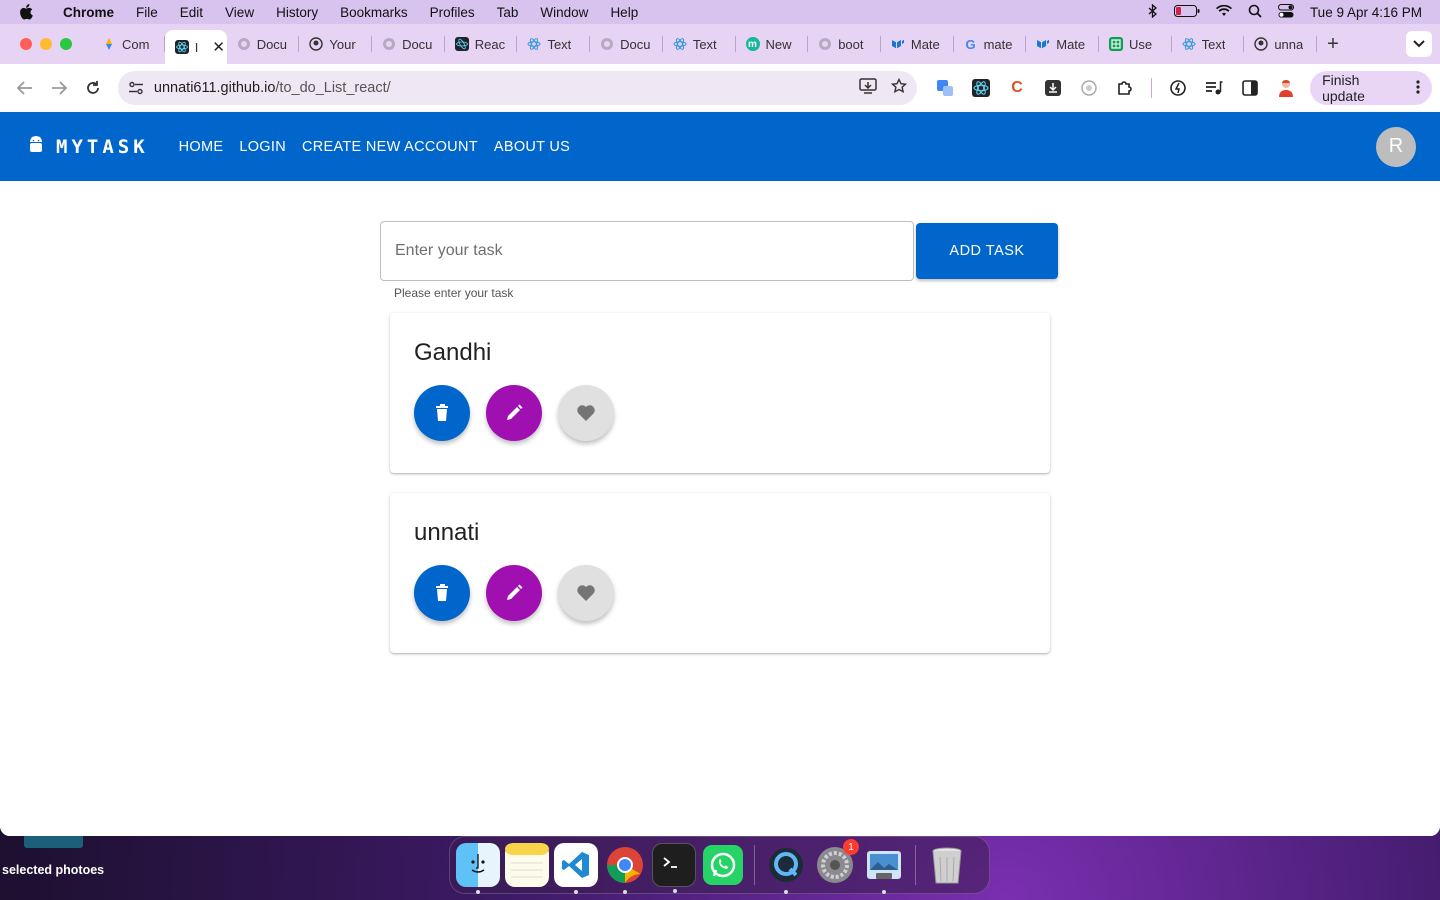 Image resolution: width=1440 pixels, height=900 pixels. What do you see at coordinates (868, 88) in the screenshot?
I see `install-app-icon` at bounding box center [868, 88].